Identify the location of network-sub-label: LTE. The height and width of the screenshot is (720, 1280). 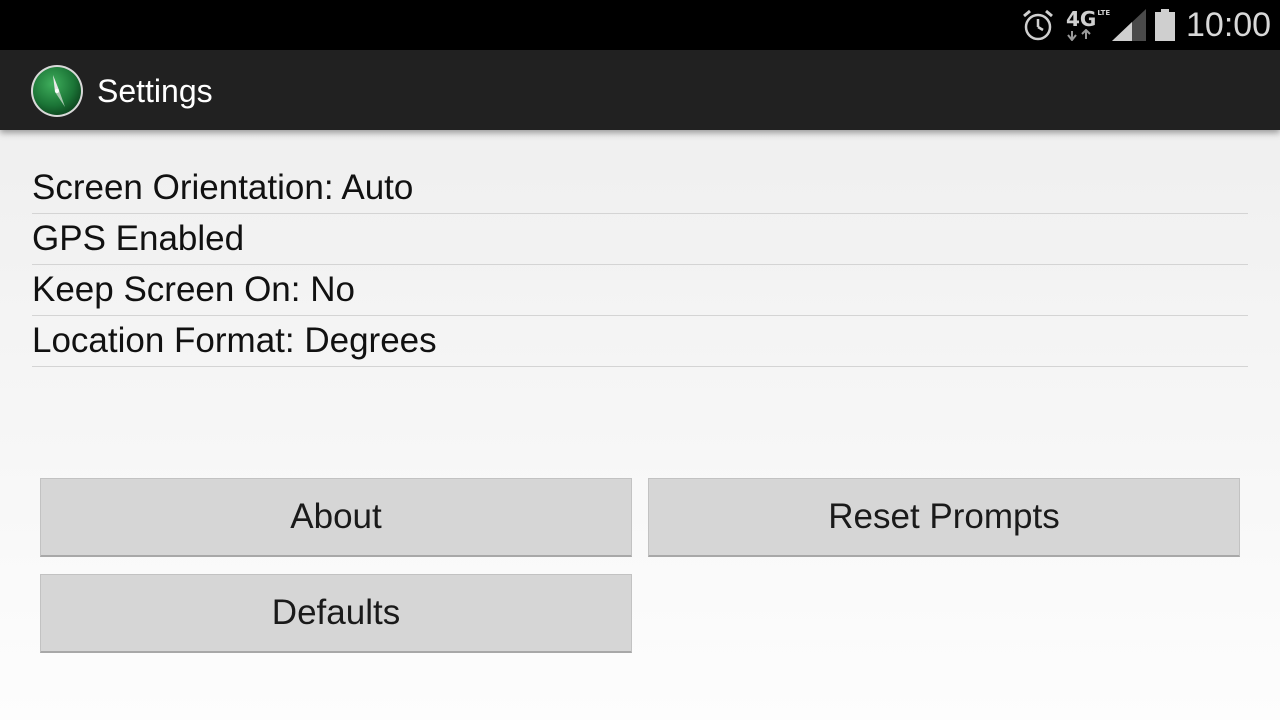
(1104, 13).